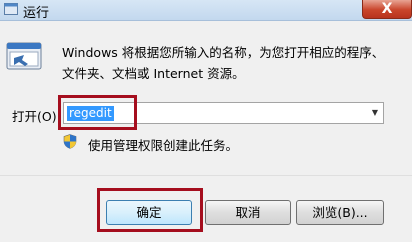 This screenshot has width=412, height=242. Describe the element at coordinates (375, 113) in the screenshot. I see `chevron-down-icon: ▼` at that location.